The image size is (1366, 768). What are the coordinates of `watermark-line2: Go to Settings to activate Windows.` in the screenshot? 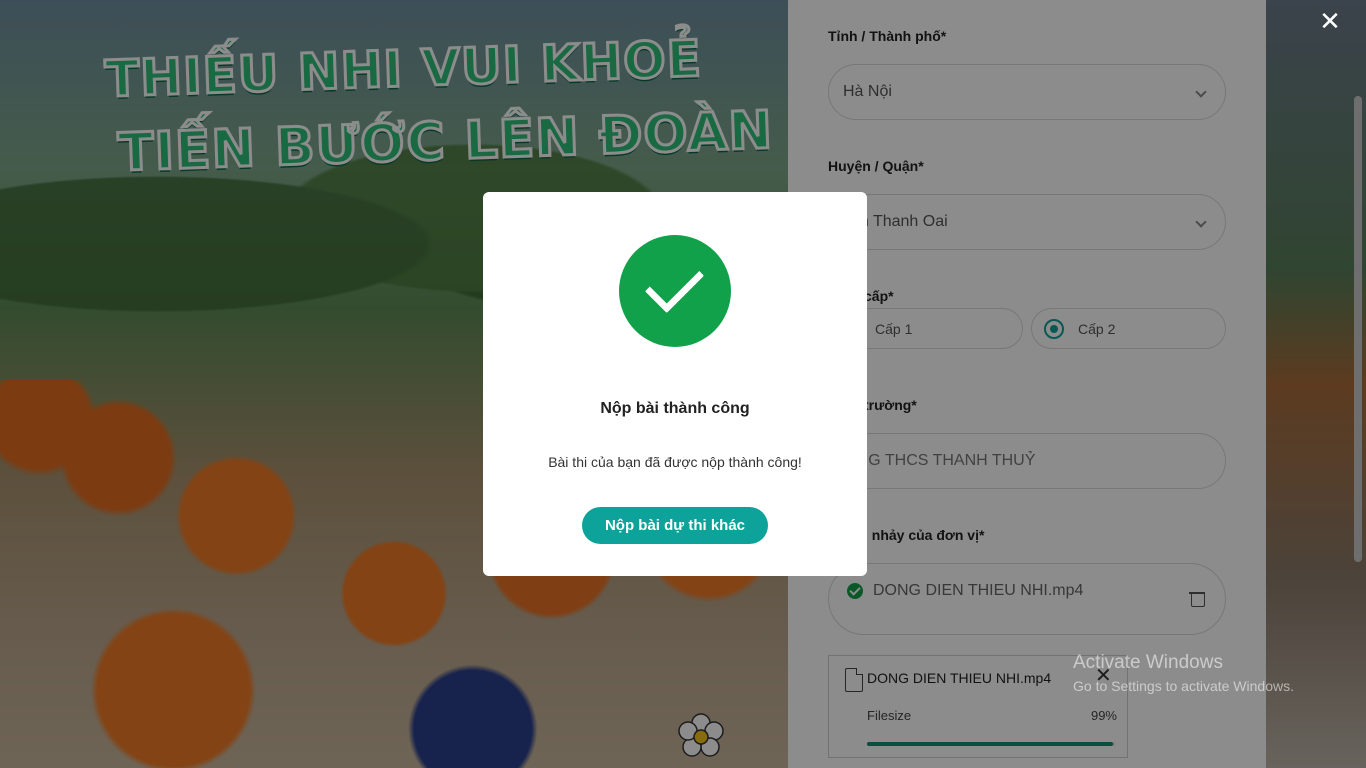 It's located at (1183, 686).